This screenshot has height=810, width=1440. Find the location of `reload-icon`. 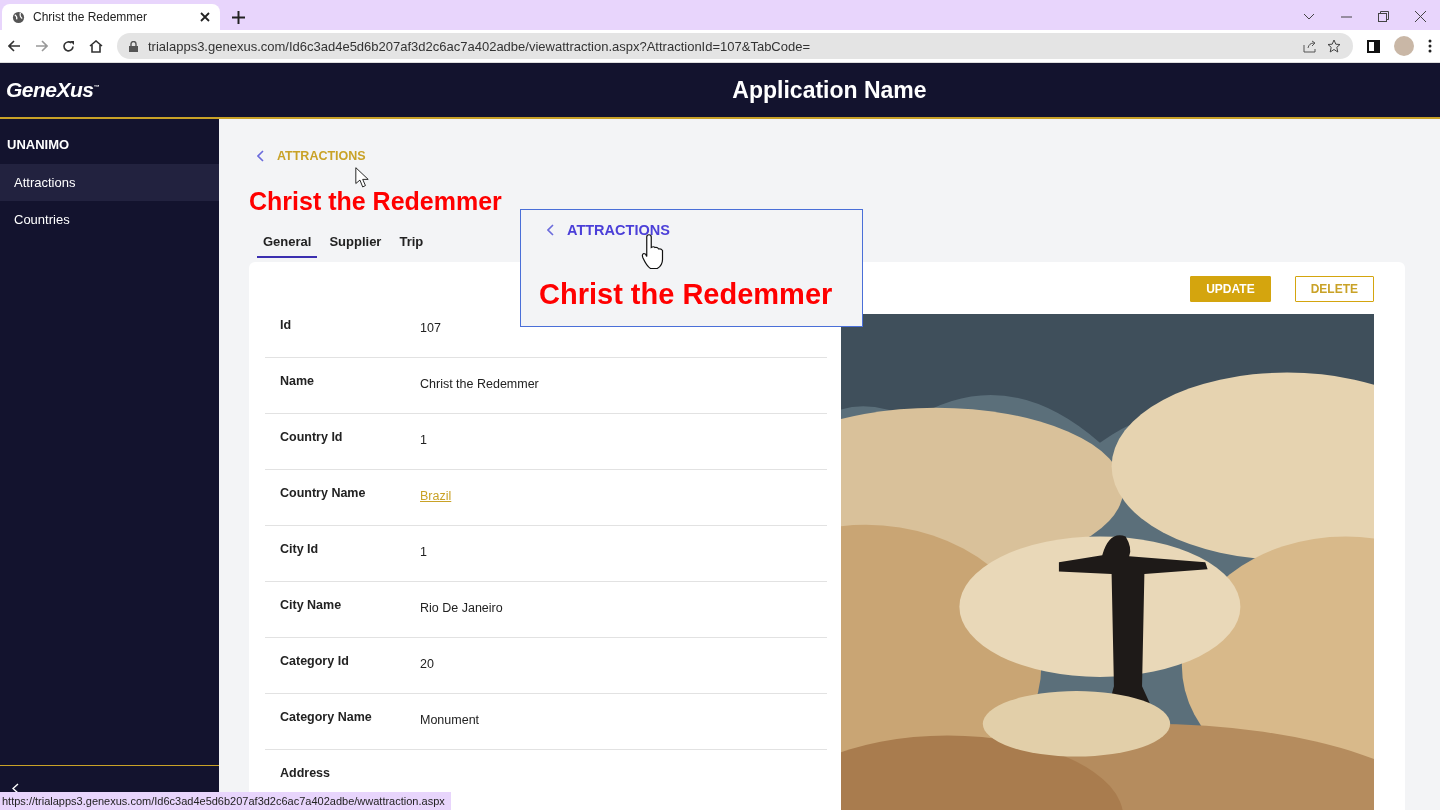

reload-icon is located at coordinates (68, 46).